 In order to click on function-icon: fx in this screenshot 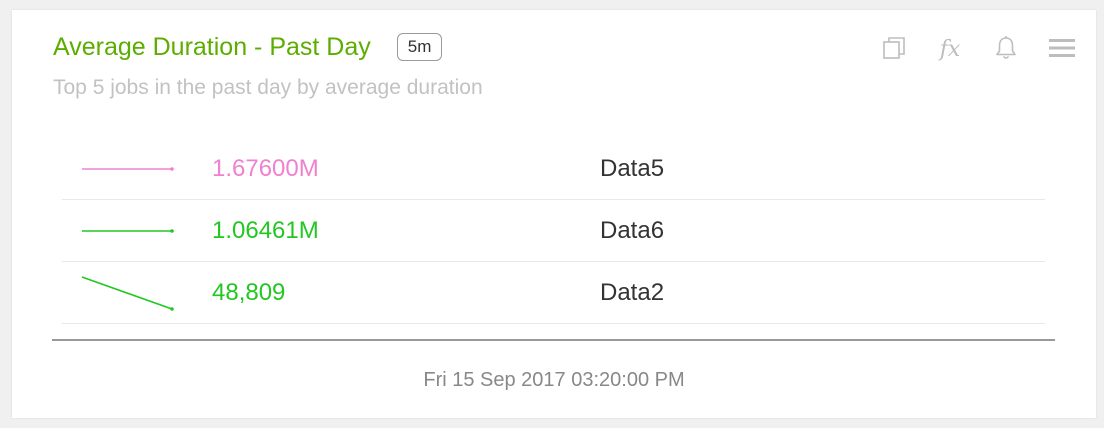, I will do `click(950, 49)`.